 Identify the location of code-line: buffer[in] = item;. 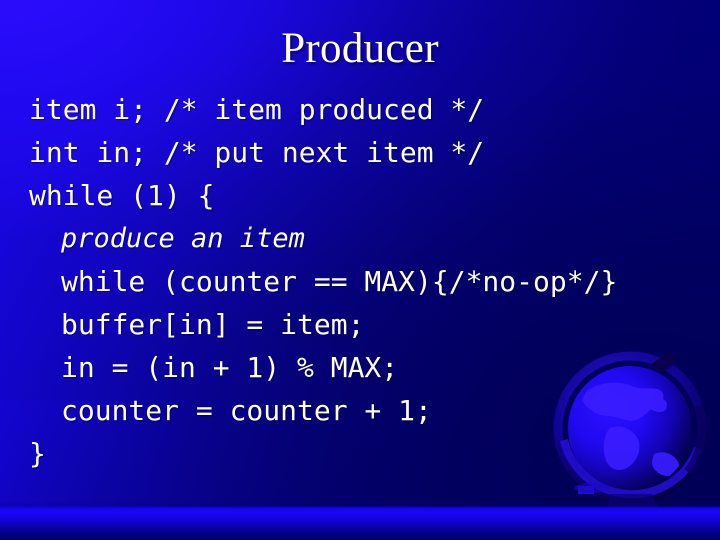
(213, 324).